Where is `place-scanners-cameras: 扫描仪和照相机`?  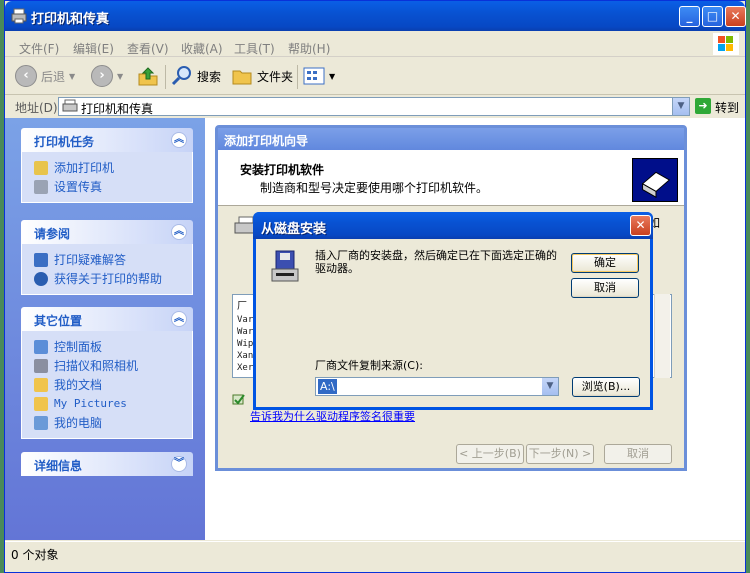 place-scanners-cameras: 扫描仪和照相机 is located at coordinates (113, 365).